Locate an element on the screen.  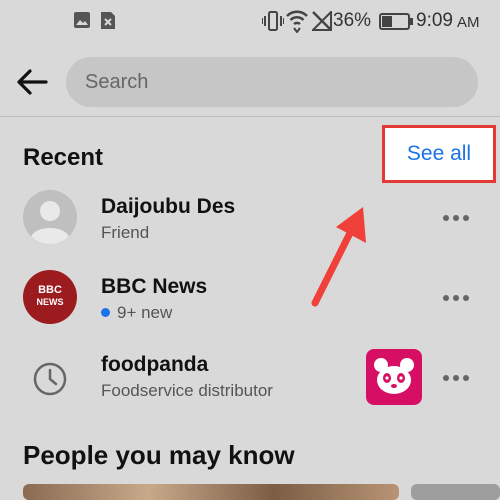
people-you-may-know-heading: People you may know is located at coordinates (159, 455).